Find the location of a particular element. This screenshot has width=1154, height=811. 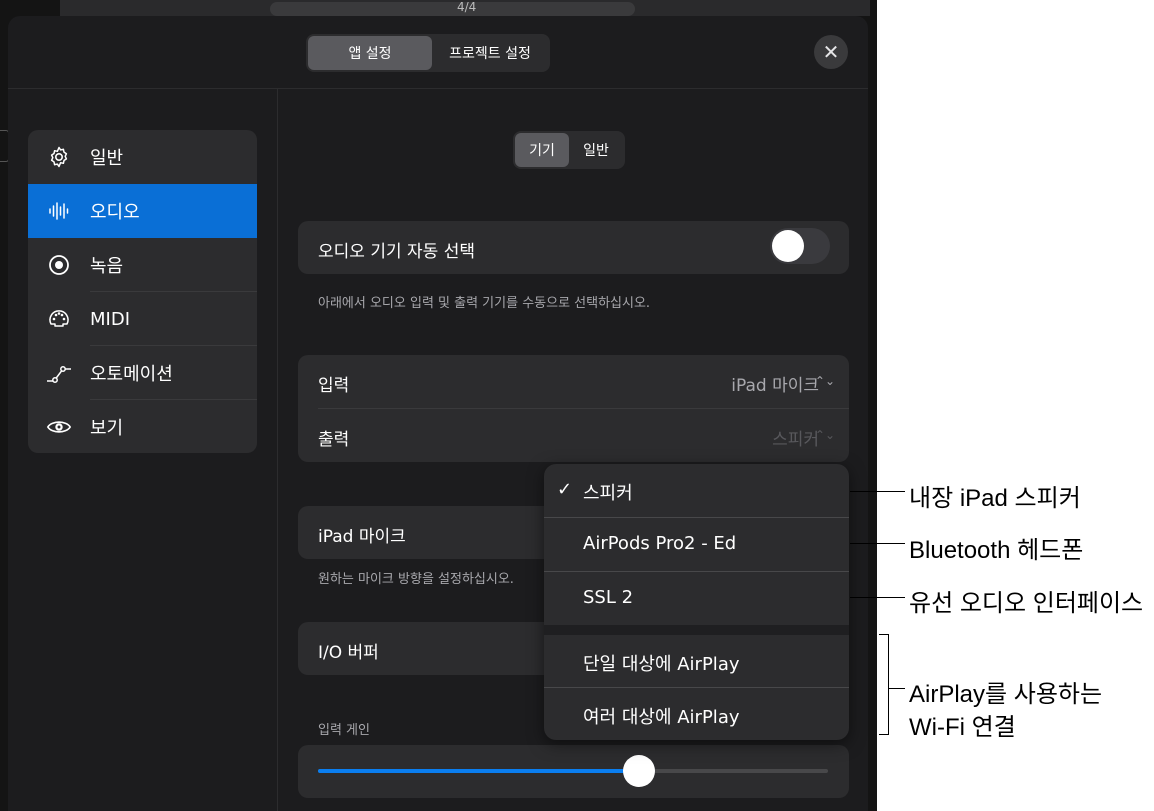

sidebar-item-label: 일반 is located at coordinates (107, 158).